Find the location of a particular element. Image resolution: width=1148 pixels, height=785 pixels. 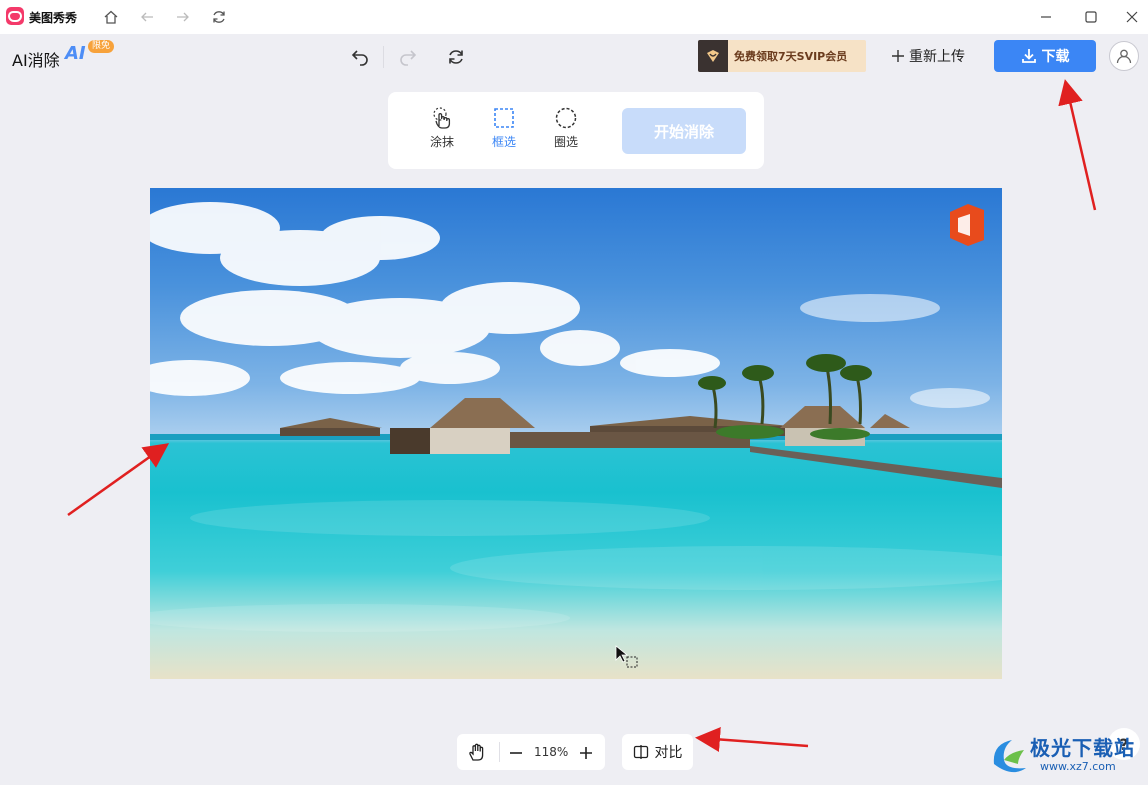

app-logo-icon is located at coordinates (15, 16).